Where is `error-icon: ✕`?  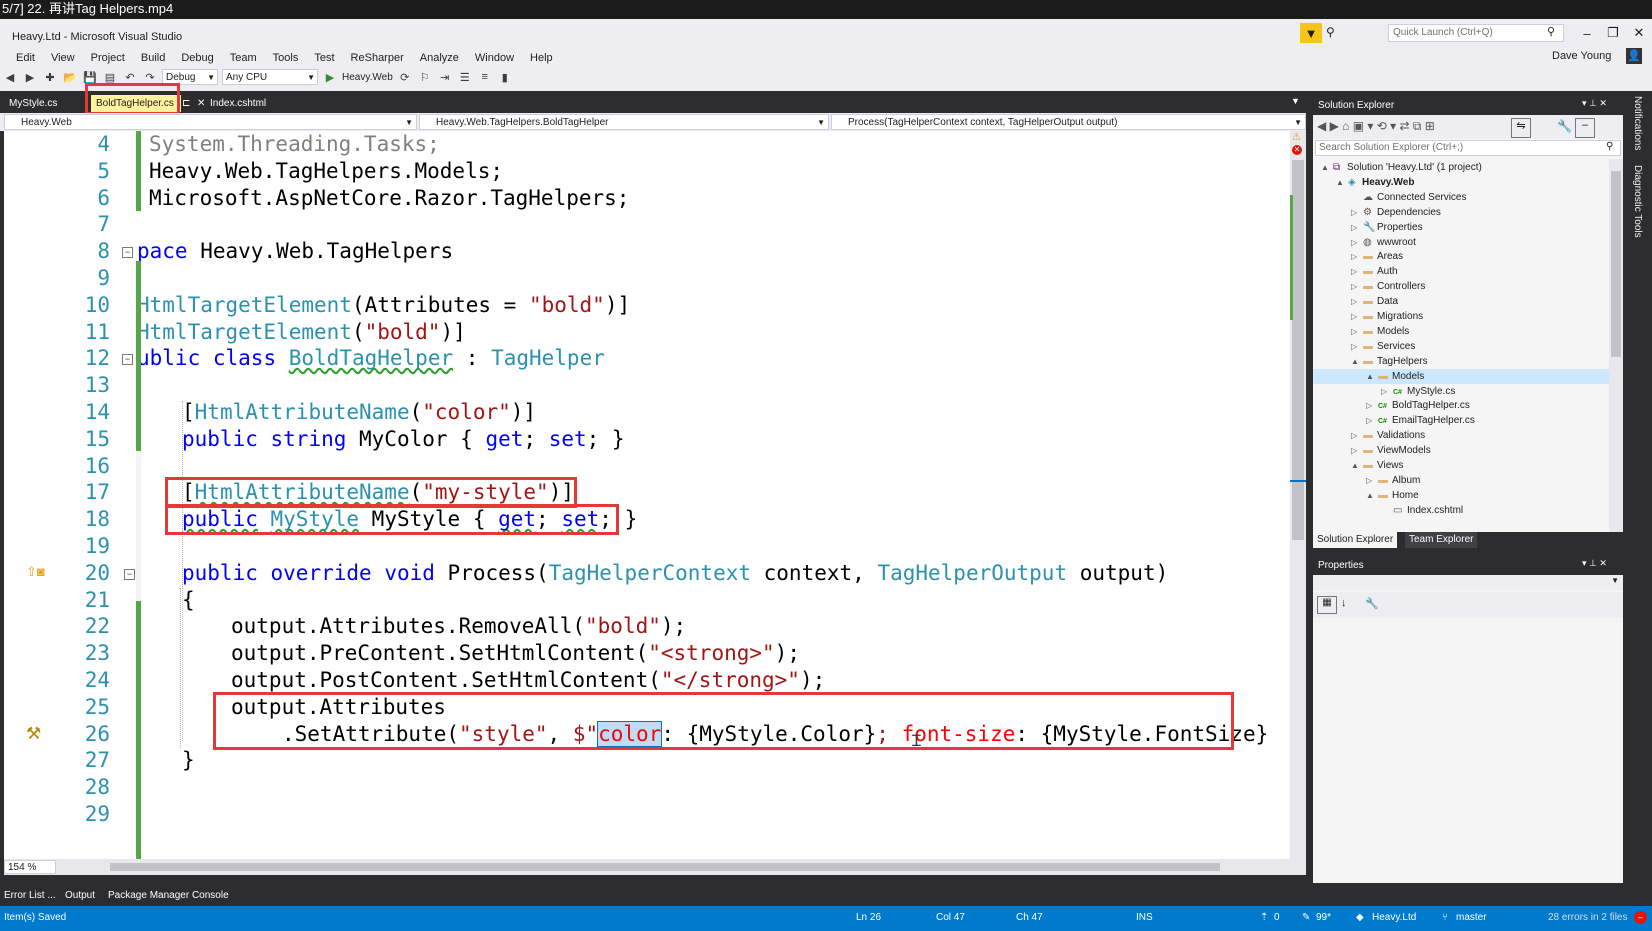 error-icon: ✕ is located at coordinates (1297, 150).